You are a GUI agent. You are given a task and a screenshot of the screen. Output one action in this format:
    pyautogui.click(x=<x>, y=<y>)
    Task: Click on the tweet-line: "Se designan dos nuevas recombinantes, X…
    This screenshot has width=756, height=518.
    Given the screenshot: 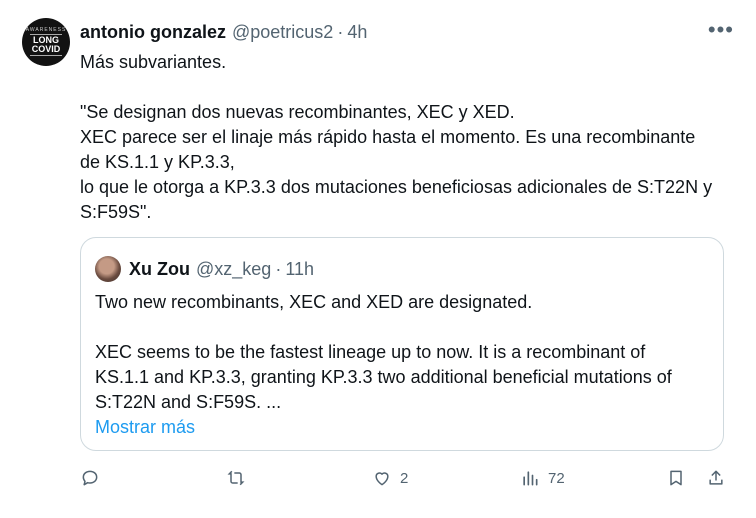 What is the action you would take?
    pyautogui.click(x=297, y=112)
    